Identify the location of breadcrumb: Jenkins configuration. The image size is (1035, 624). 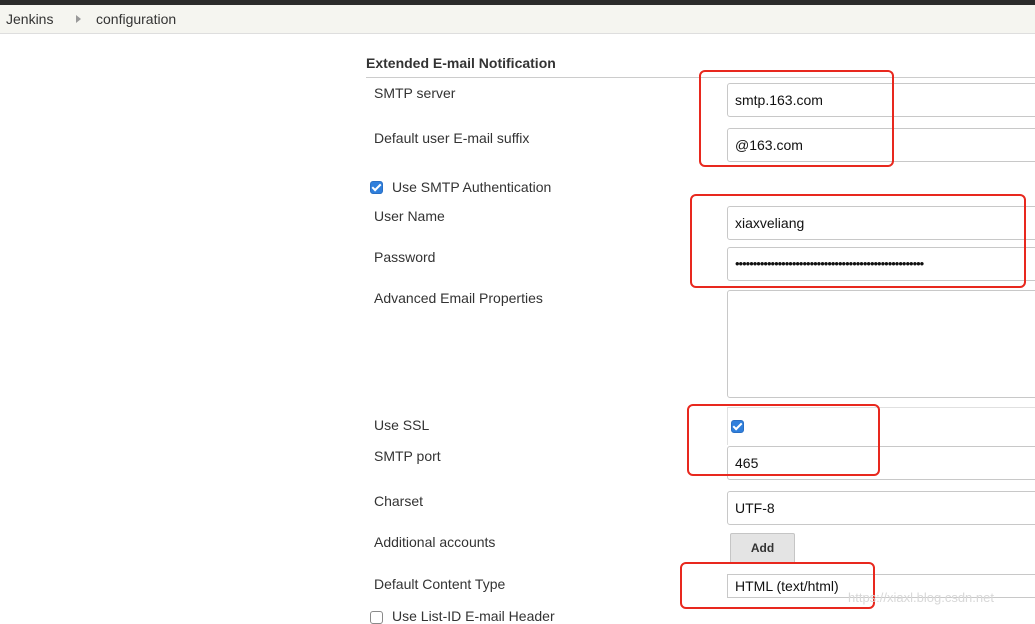
(517, 19).